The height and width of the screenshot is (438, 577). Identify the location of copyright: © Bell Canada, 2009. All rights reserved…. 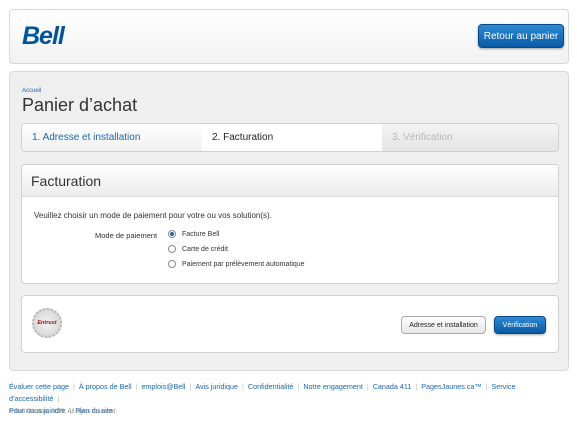
(63, 412).